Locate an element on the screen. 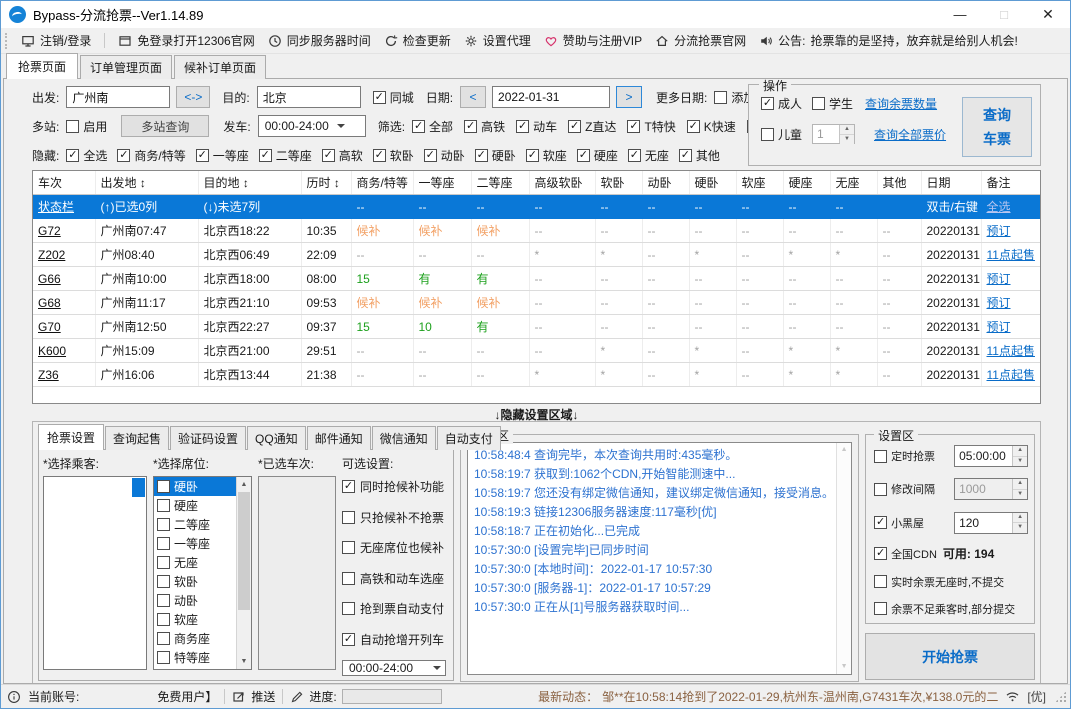  tab-order-management: 订单管理页面 is located at coordinates (126, 67).